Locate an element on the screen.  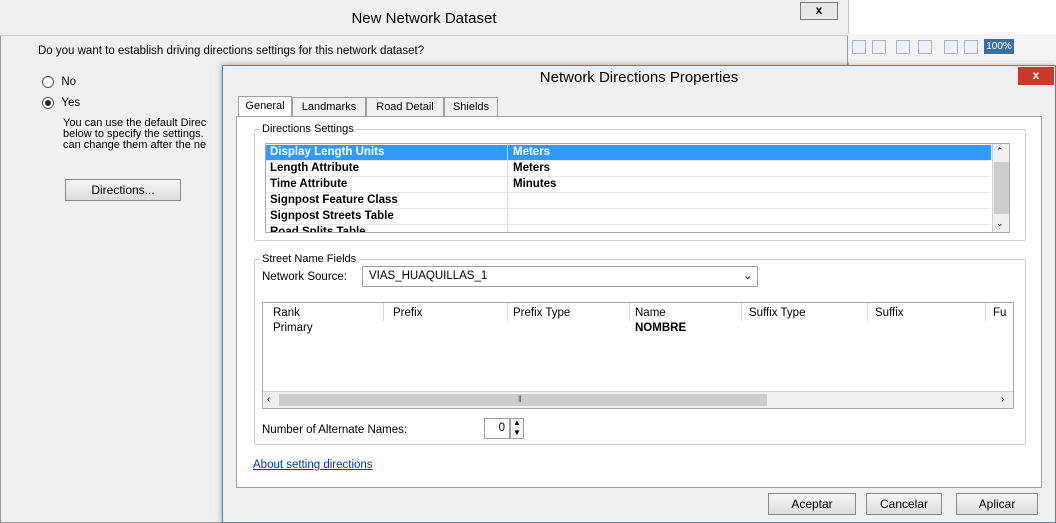
scroll-down-icon: ⌄ is located at coordinates (1000, 223).